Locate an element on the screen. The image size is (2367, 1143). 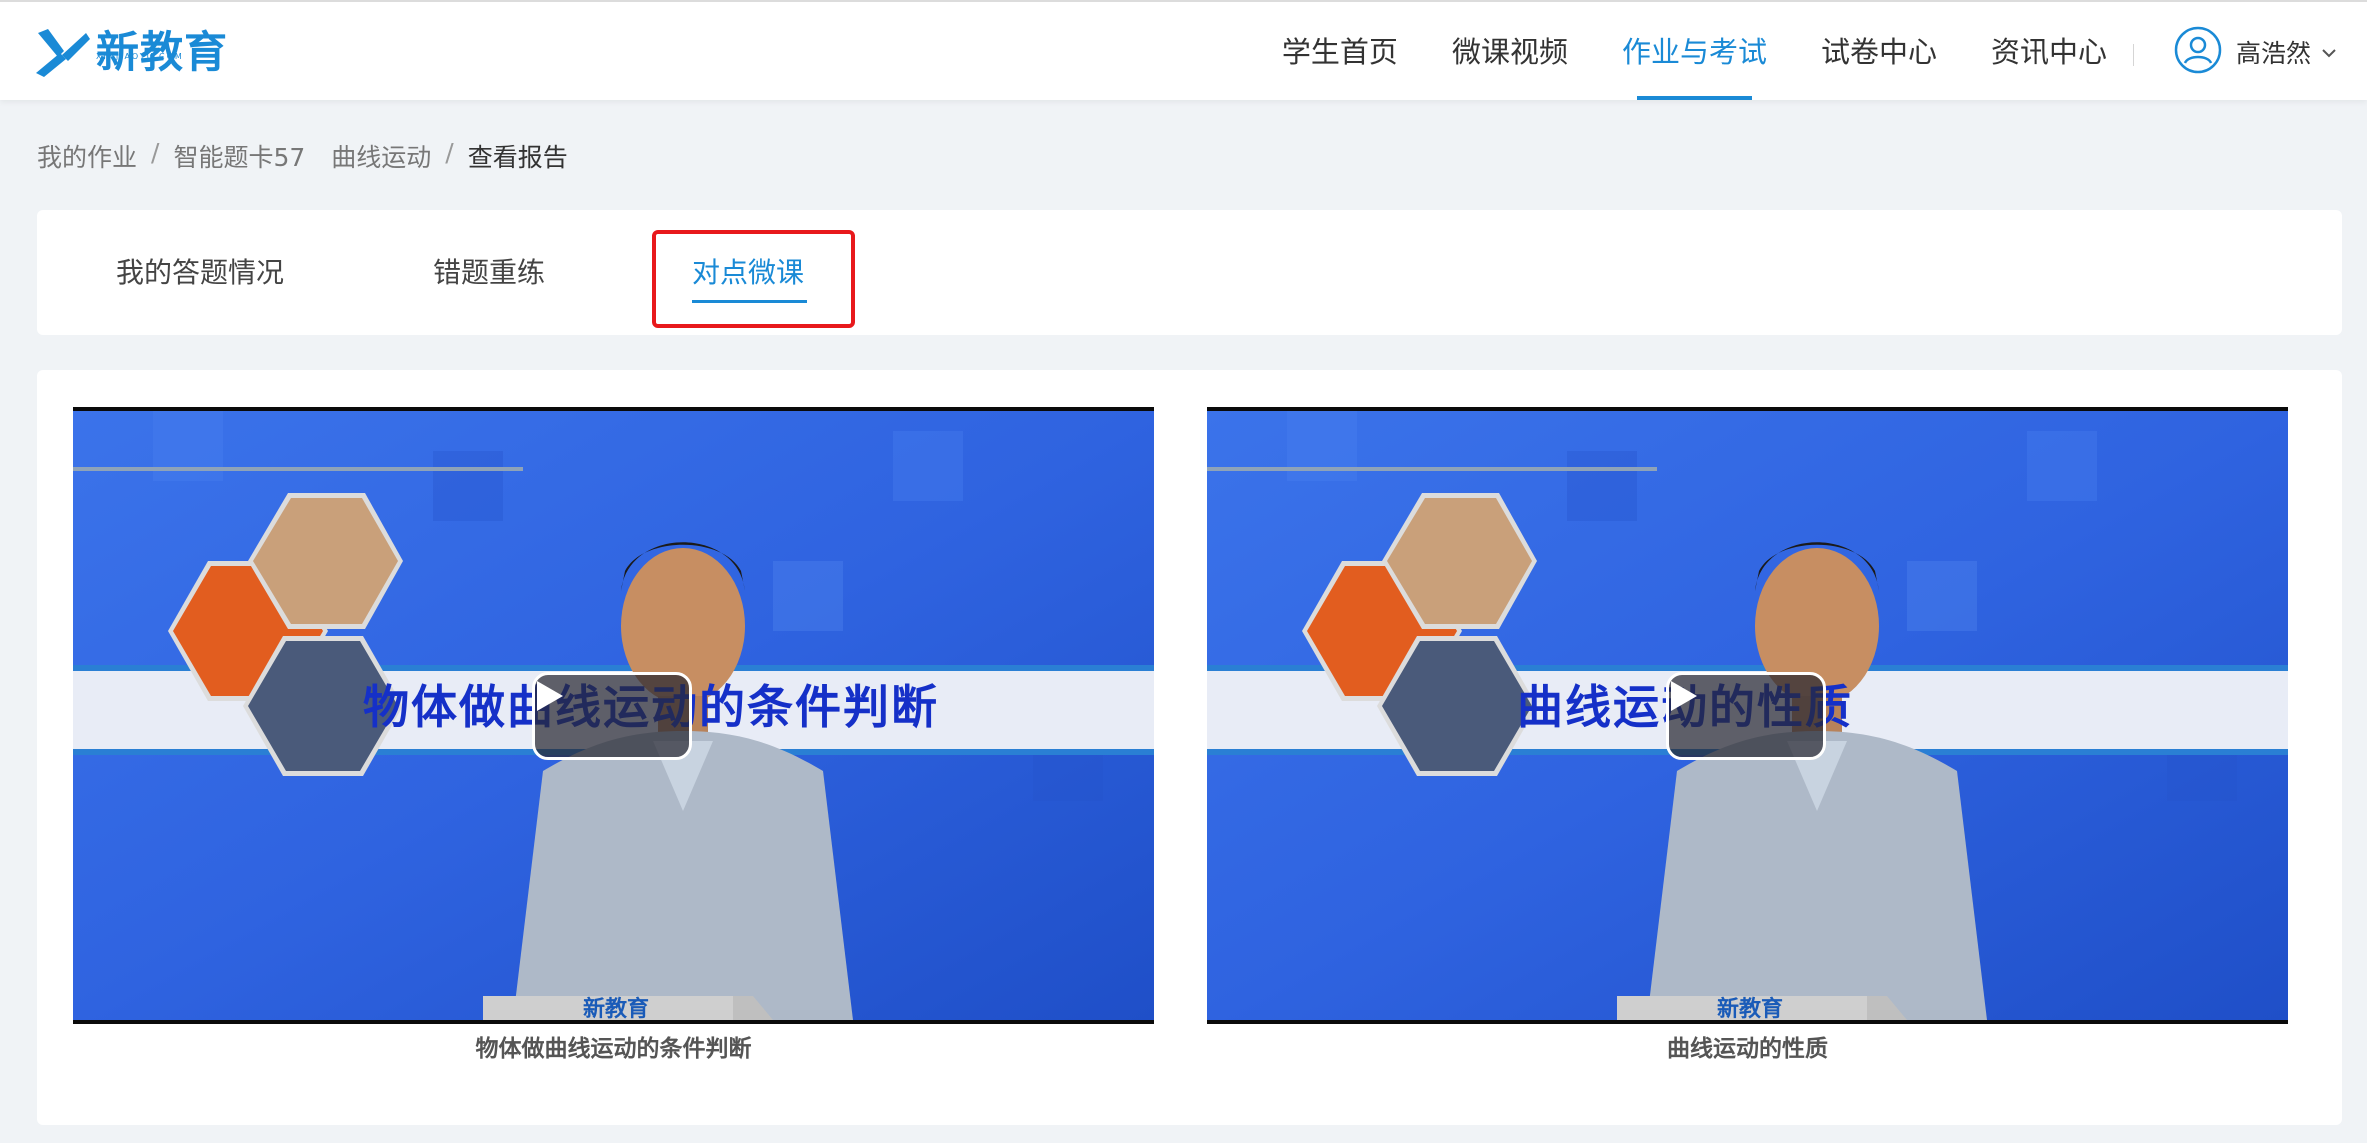
video-caption: 曲线运动的性质 is located at coordinates (1747, 1046).